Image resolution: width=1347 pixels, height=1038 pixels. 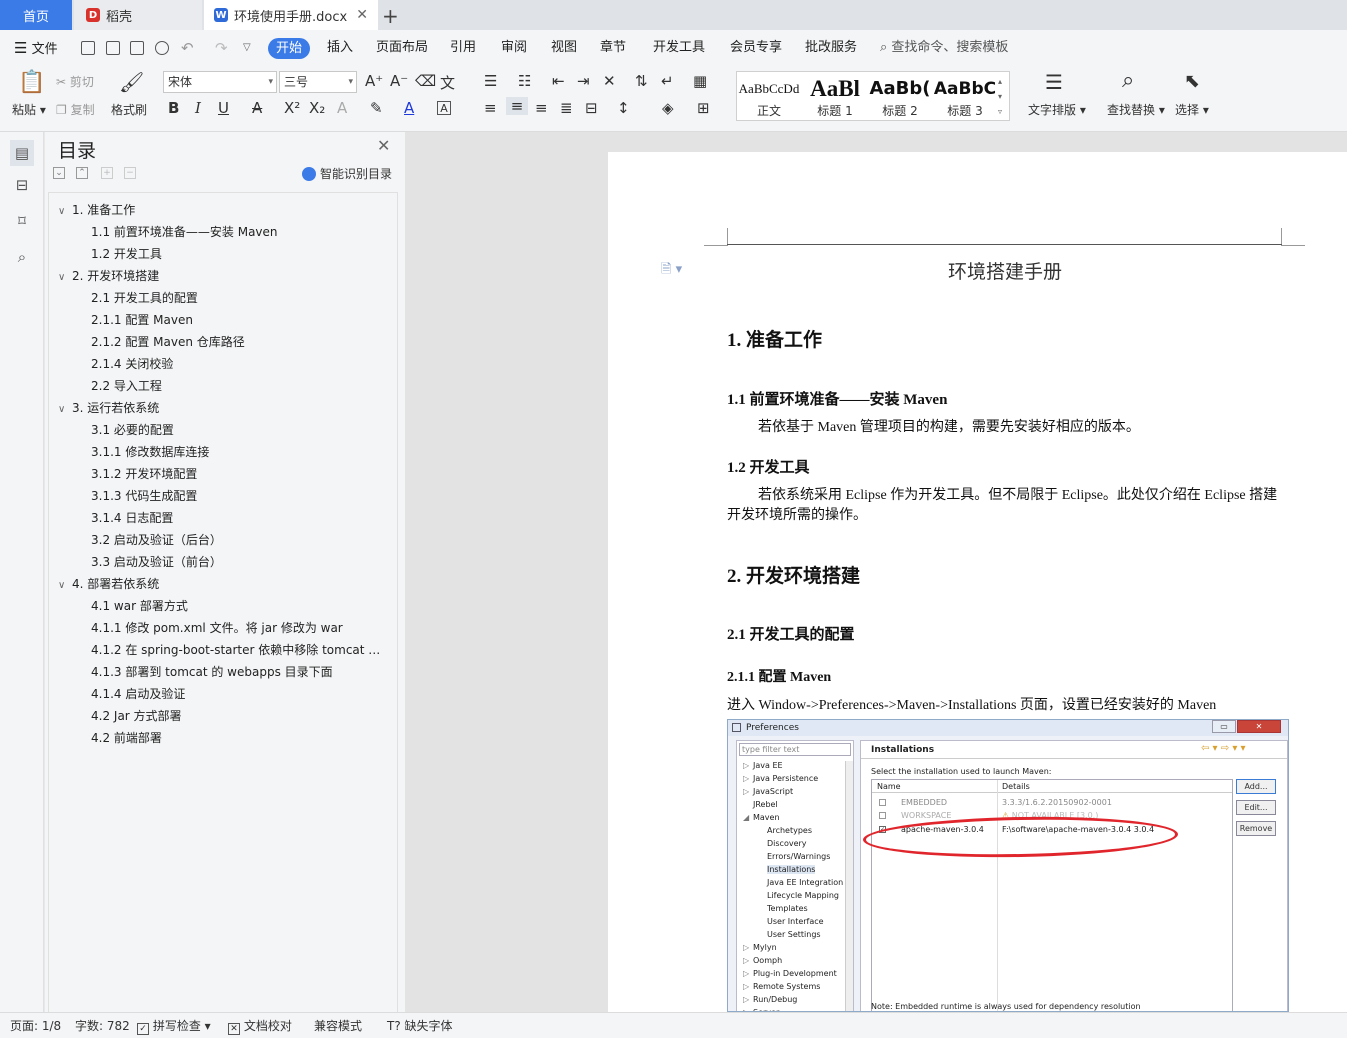 I want to click on tab-document: W 环境使用手册.docx ✕, so click(x=291, y=15).